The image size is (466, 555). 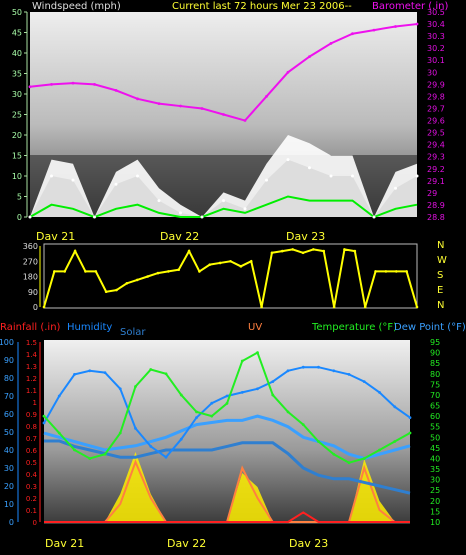 What do you see at coordinates (436, 133) in the screenshot?
I see `baro-tick-label: 29.5` at bounding box center [436, 133].